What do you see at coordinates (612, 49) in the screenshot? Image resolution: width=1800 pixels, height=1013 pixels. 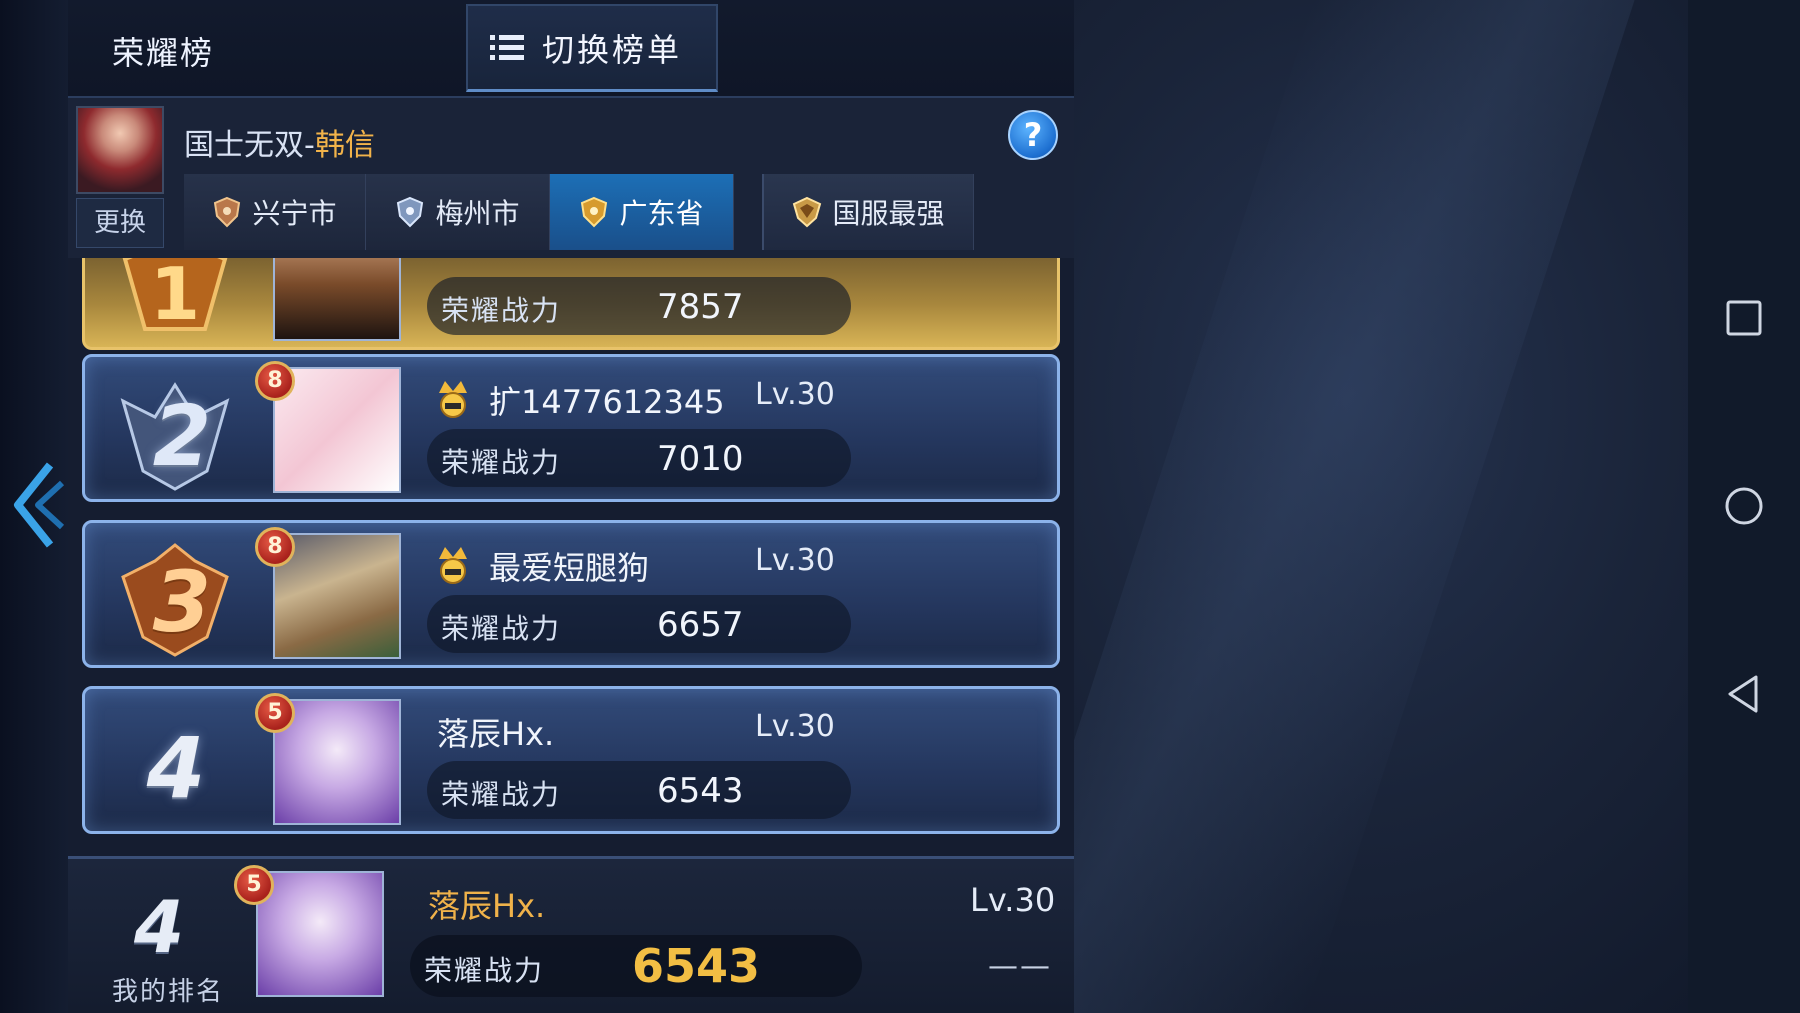 I see `switch-leaderboard-label: 切换榜单` at bounding box center [612, 49].